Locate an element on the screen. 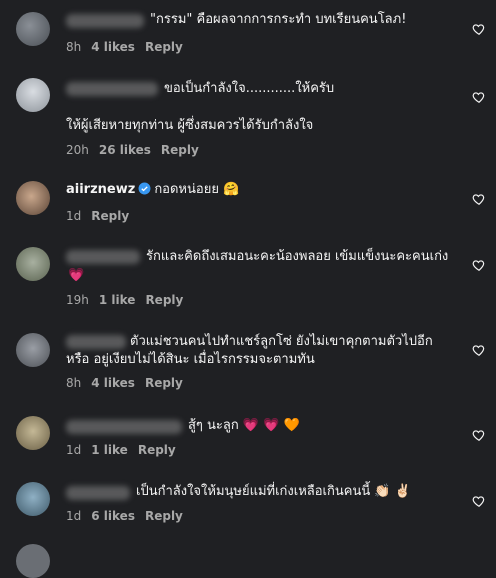  hearts-emoji-icon: 💗 💗 🧡 is located at coordinates (271, 425).